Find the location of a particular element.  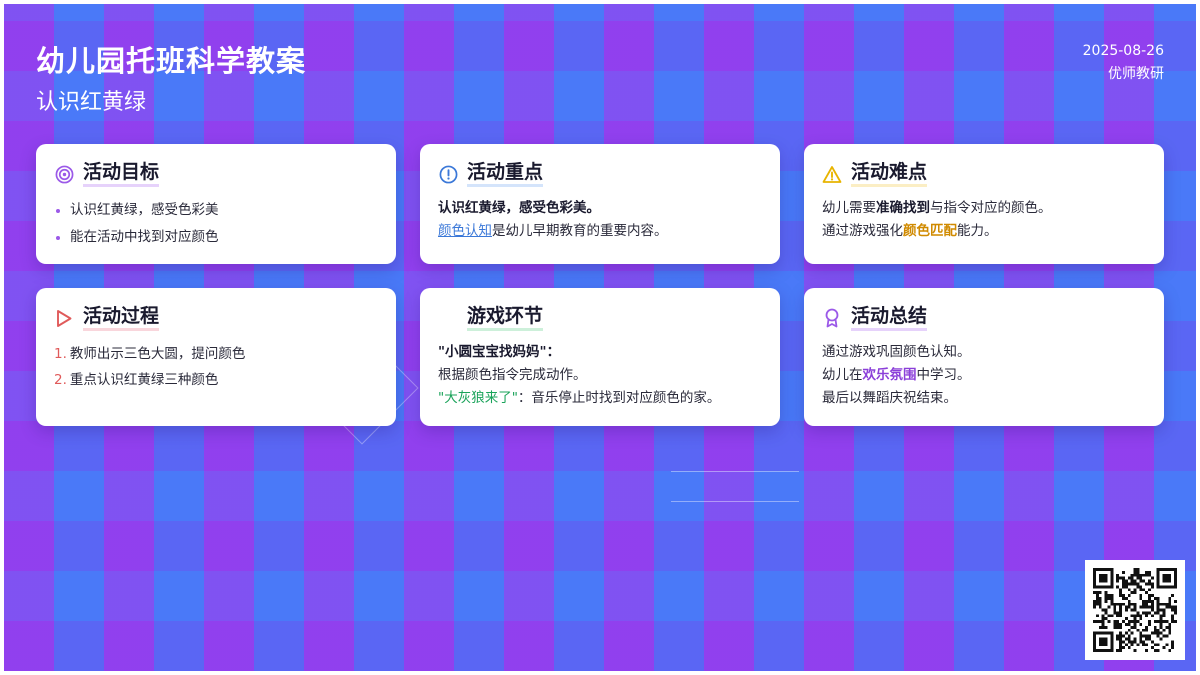

difficulty-text: 能力。 is located at coordinates (977, 231).